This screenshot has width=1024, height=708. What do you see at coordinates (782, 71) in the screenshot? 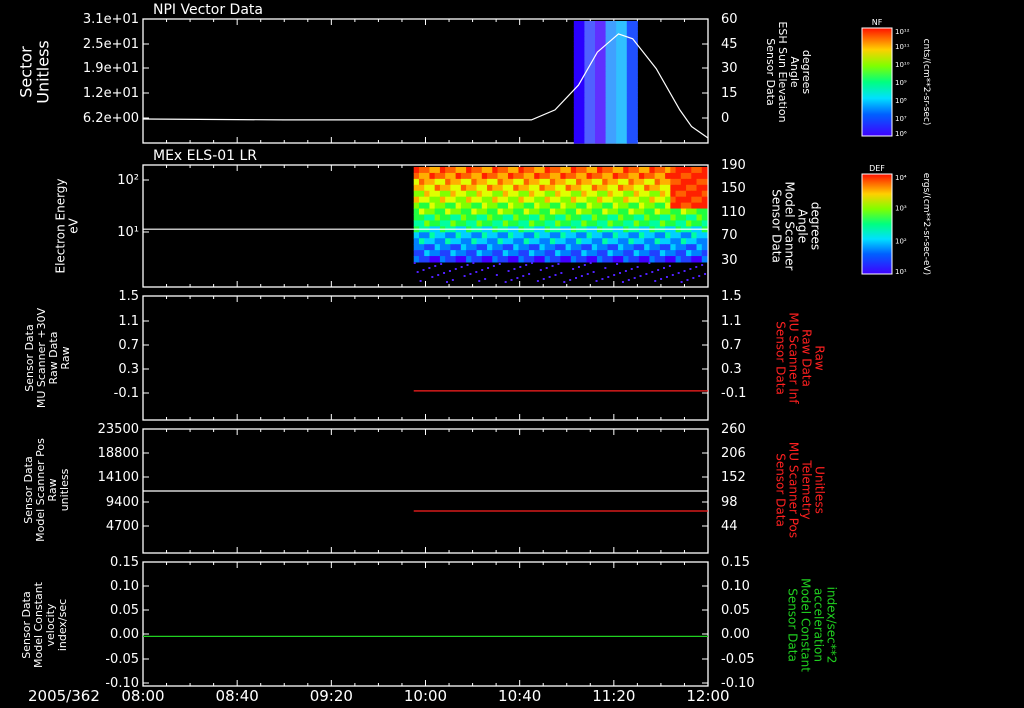
I see `right-axis-label-line: ESH Sun Elevation` at bounding box center [782, 71].